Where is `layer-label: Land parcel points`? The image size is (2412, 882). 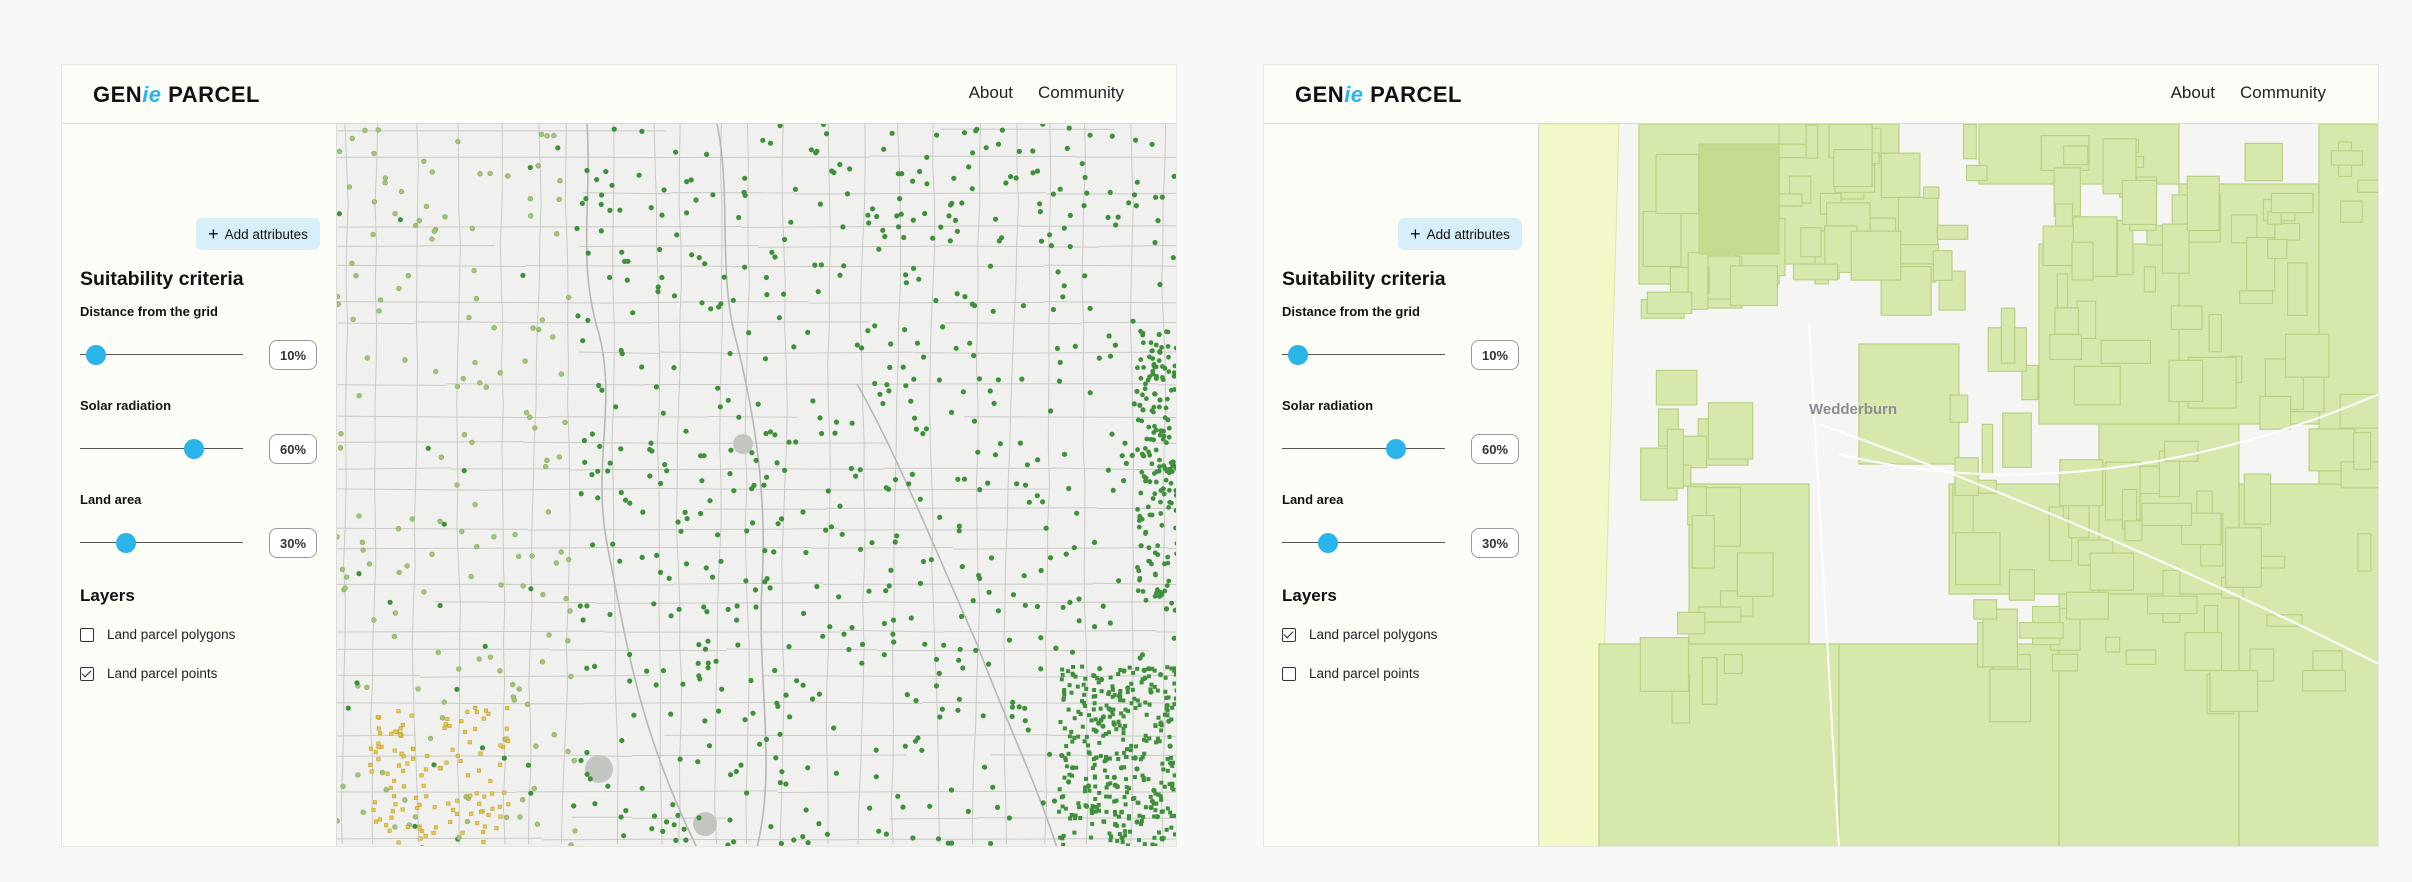 layer-label: Land parcel points is located at coordinates (1364, 673).